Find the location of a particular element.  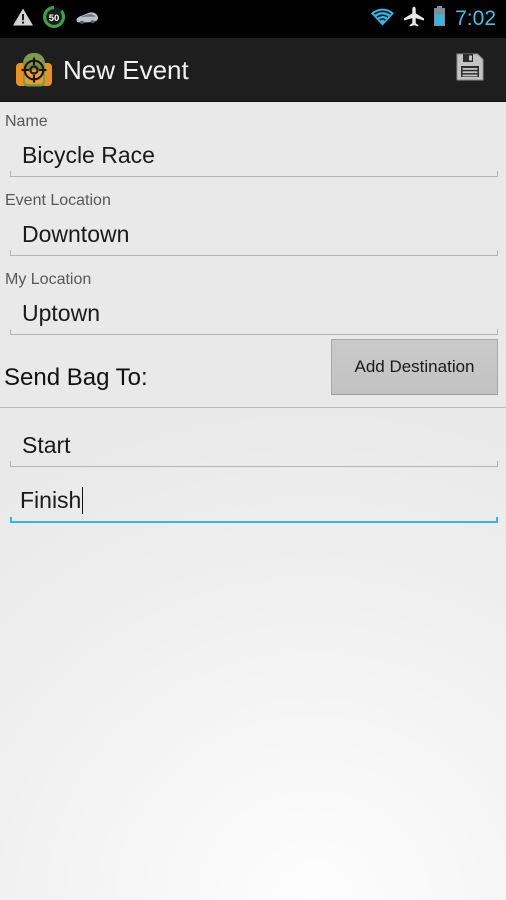

speed-limit-value: 50 is located at coordinates (54, 18).